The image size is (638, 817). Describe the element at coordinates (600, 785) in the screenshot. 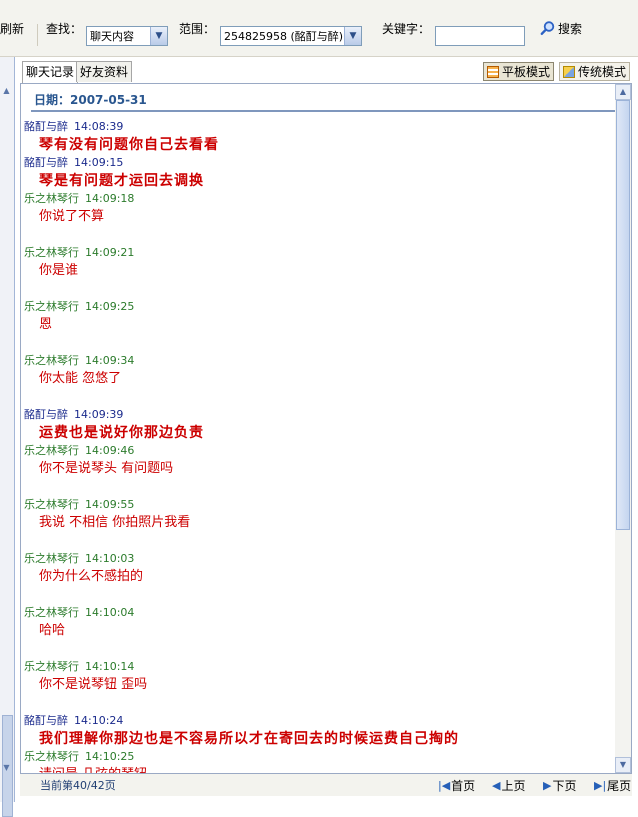

I see `last-page-icon: ▶|` at that location.